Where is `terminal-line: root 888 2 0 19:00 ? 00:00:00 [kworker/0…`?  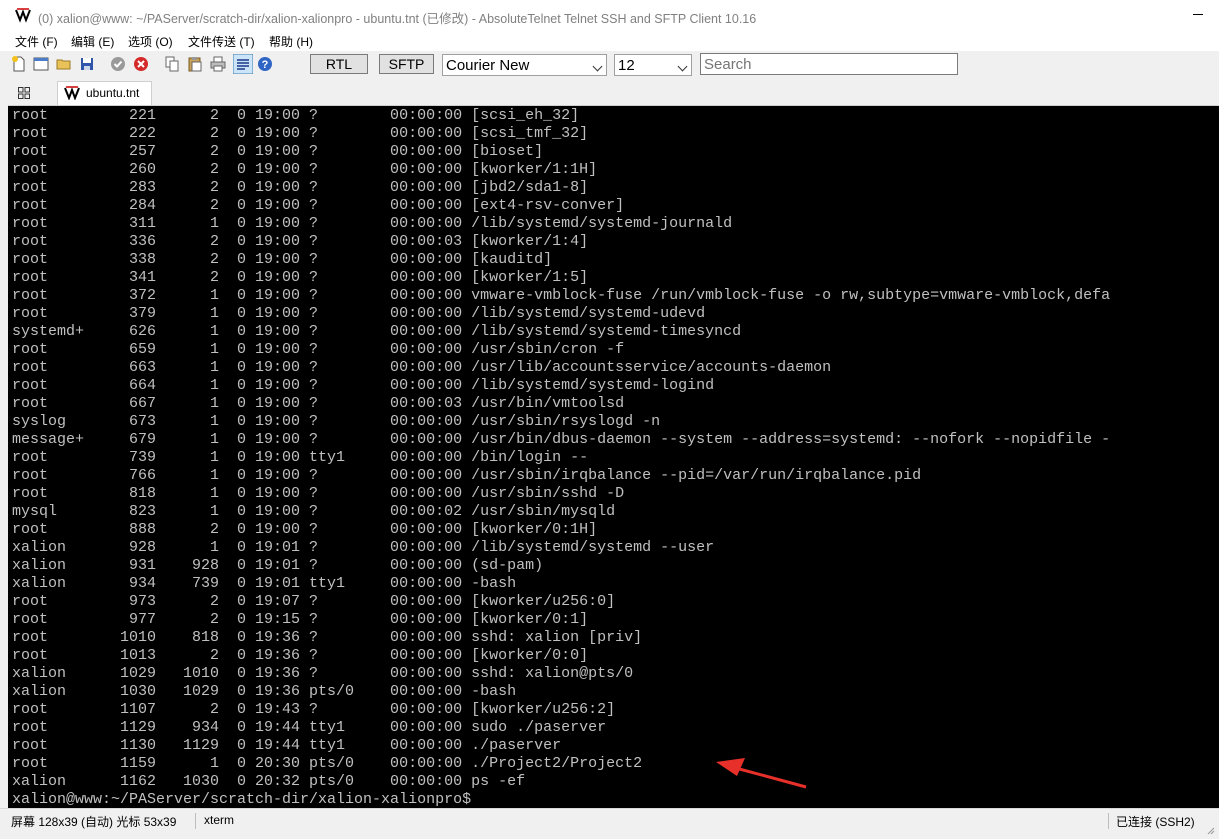 terminal-line: root 888 2 0 19:00 ? 00:00:00 [kworker/0… is located at coordinates (305, 529).